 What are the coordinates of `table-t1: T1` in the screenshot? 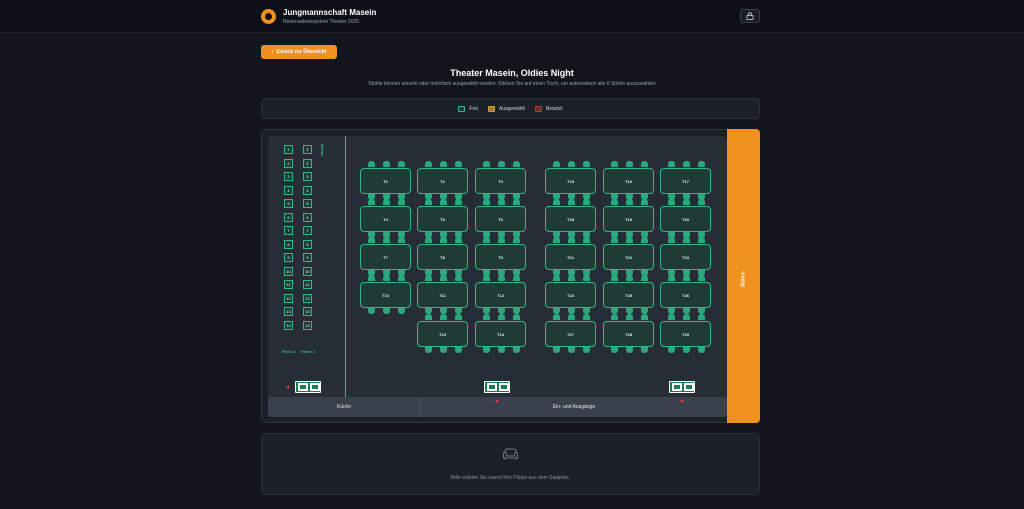 It's located at (385, 181).